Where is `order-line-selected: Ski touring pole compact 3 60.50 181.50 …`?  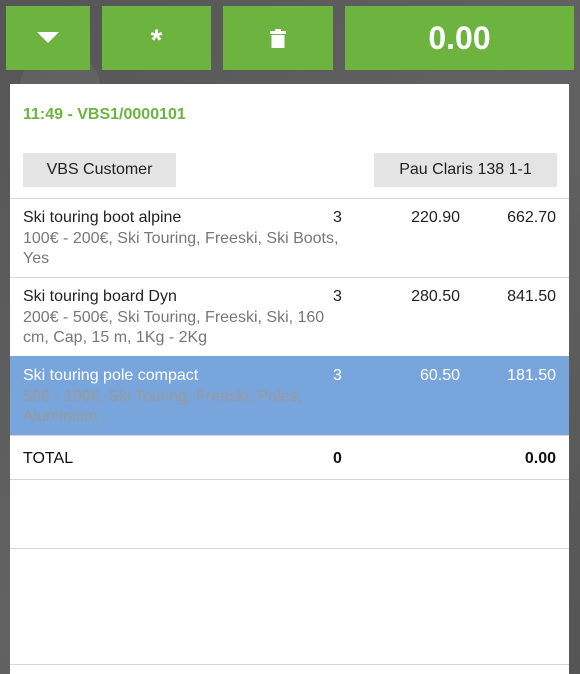
order-line-selected: Ski touring pole compact 3 60.50 181.50 … is located at coordinates (289, 395).